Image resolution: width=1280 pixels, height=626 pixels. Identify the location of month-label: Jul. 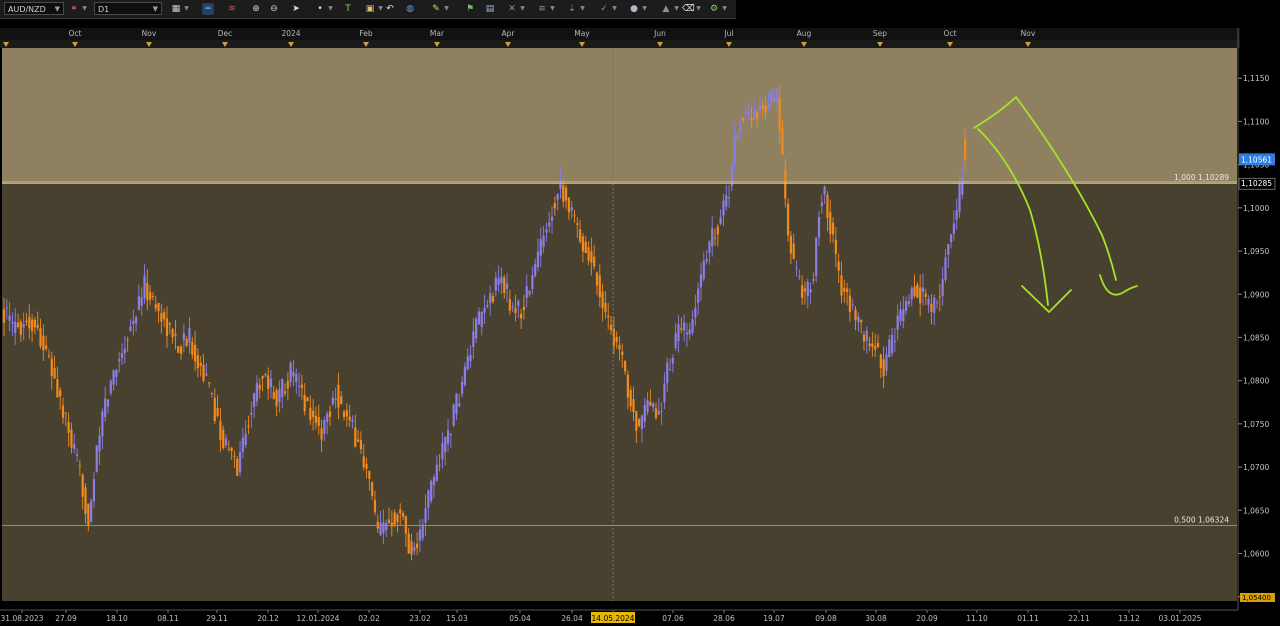
(728, 33).